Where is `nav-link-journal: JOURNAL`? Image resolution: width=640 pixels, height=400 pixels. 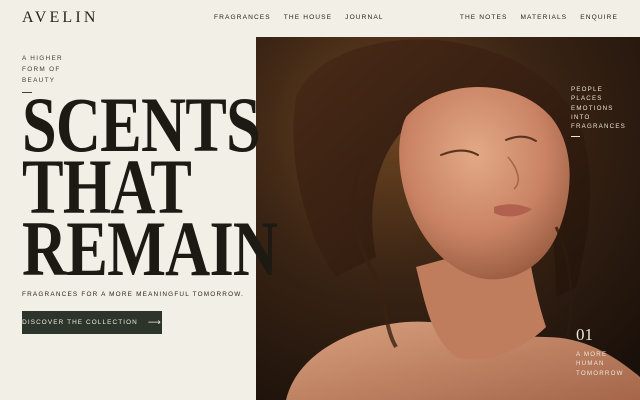 nav-link-journal: JOURNAL is located at coordinates (364, 17).